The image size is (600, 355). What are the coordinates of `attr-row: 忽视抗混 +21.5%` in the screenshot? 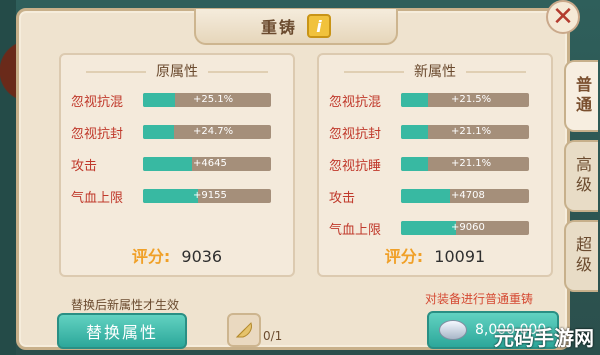 It's located at (435, 100).